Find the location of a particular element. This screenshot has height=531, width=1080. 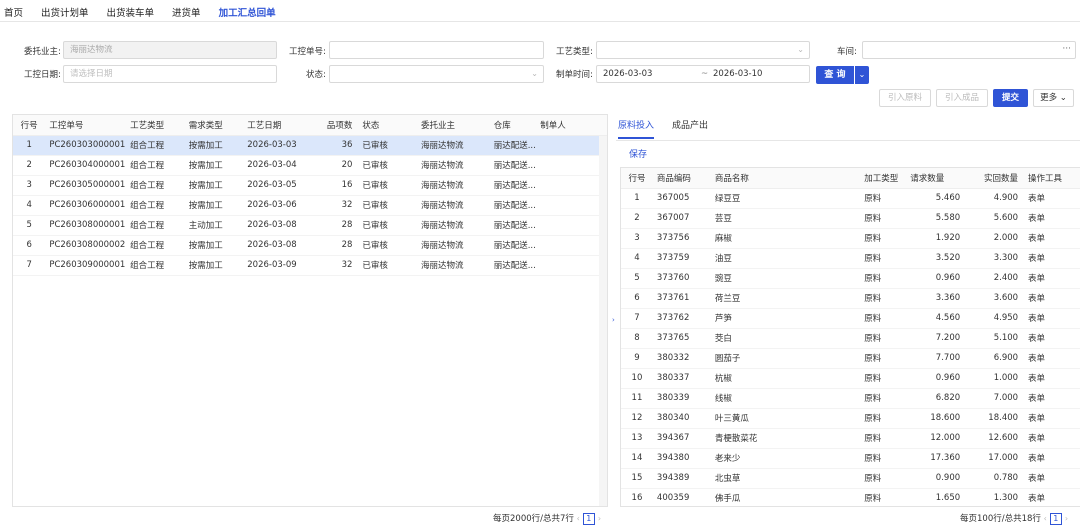

col-header: 需求类型 is located at coordinates (214, 125).